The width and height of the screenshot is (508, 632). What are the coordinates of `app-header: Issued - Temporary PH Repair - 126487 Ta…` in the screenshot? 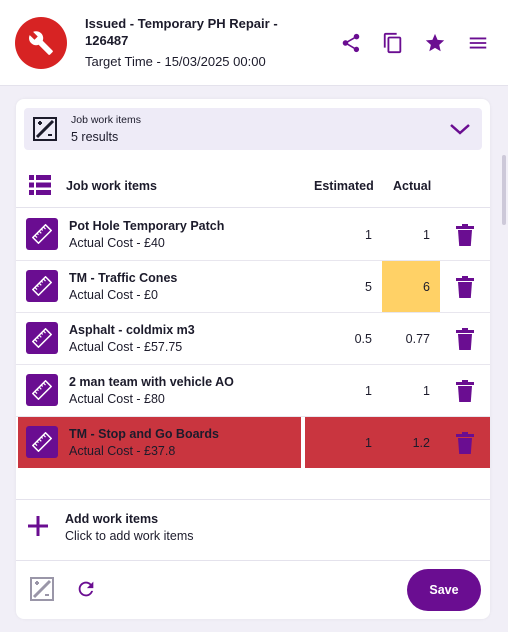 It's located at (254, 43).